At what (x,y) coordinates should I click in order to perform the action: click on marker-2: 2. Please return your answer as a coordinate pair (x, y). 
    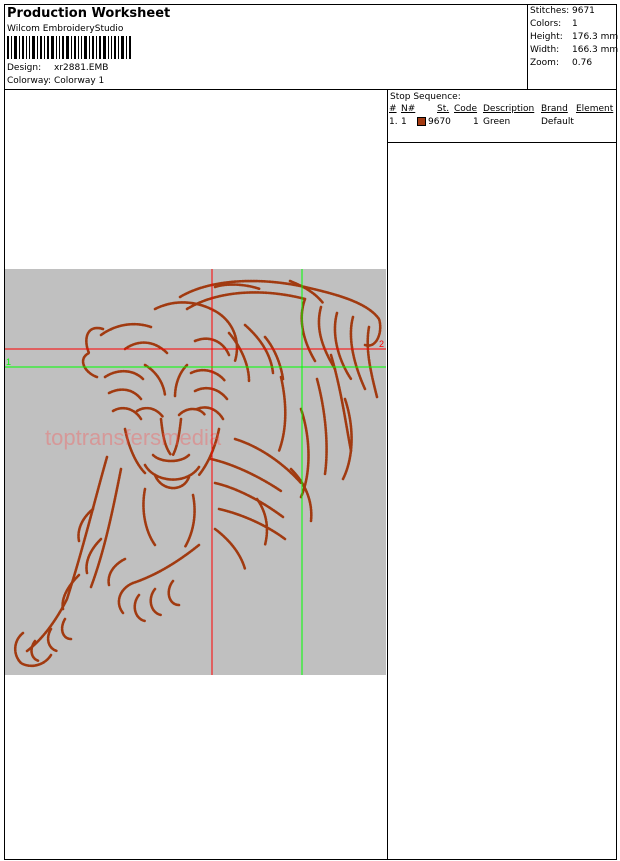
    Looking at the image, I should click on (381, 344).